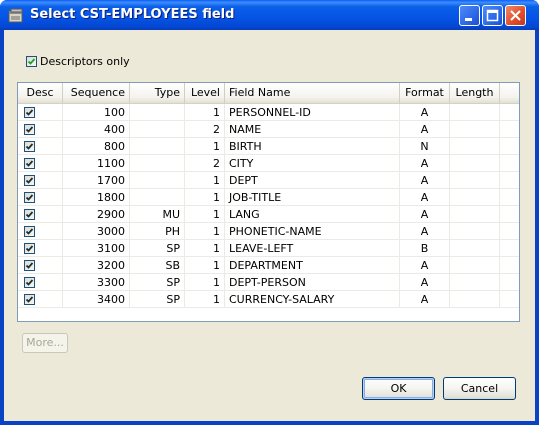 The image size is (539, 425). I want to click on table-row: 3200 SB 1 DEPARTMENT A, so click(268, 265).